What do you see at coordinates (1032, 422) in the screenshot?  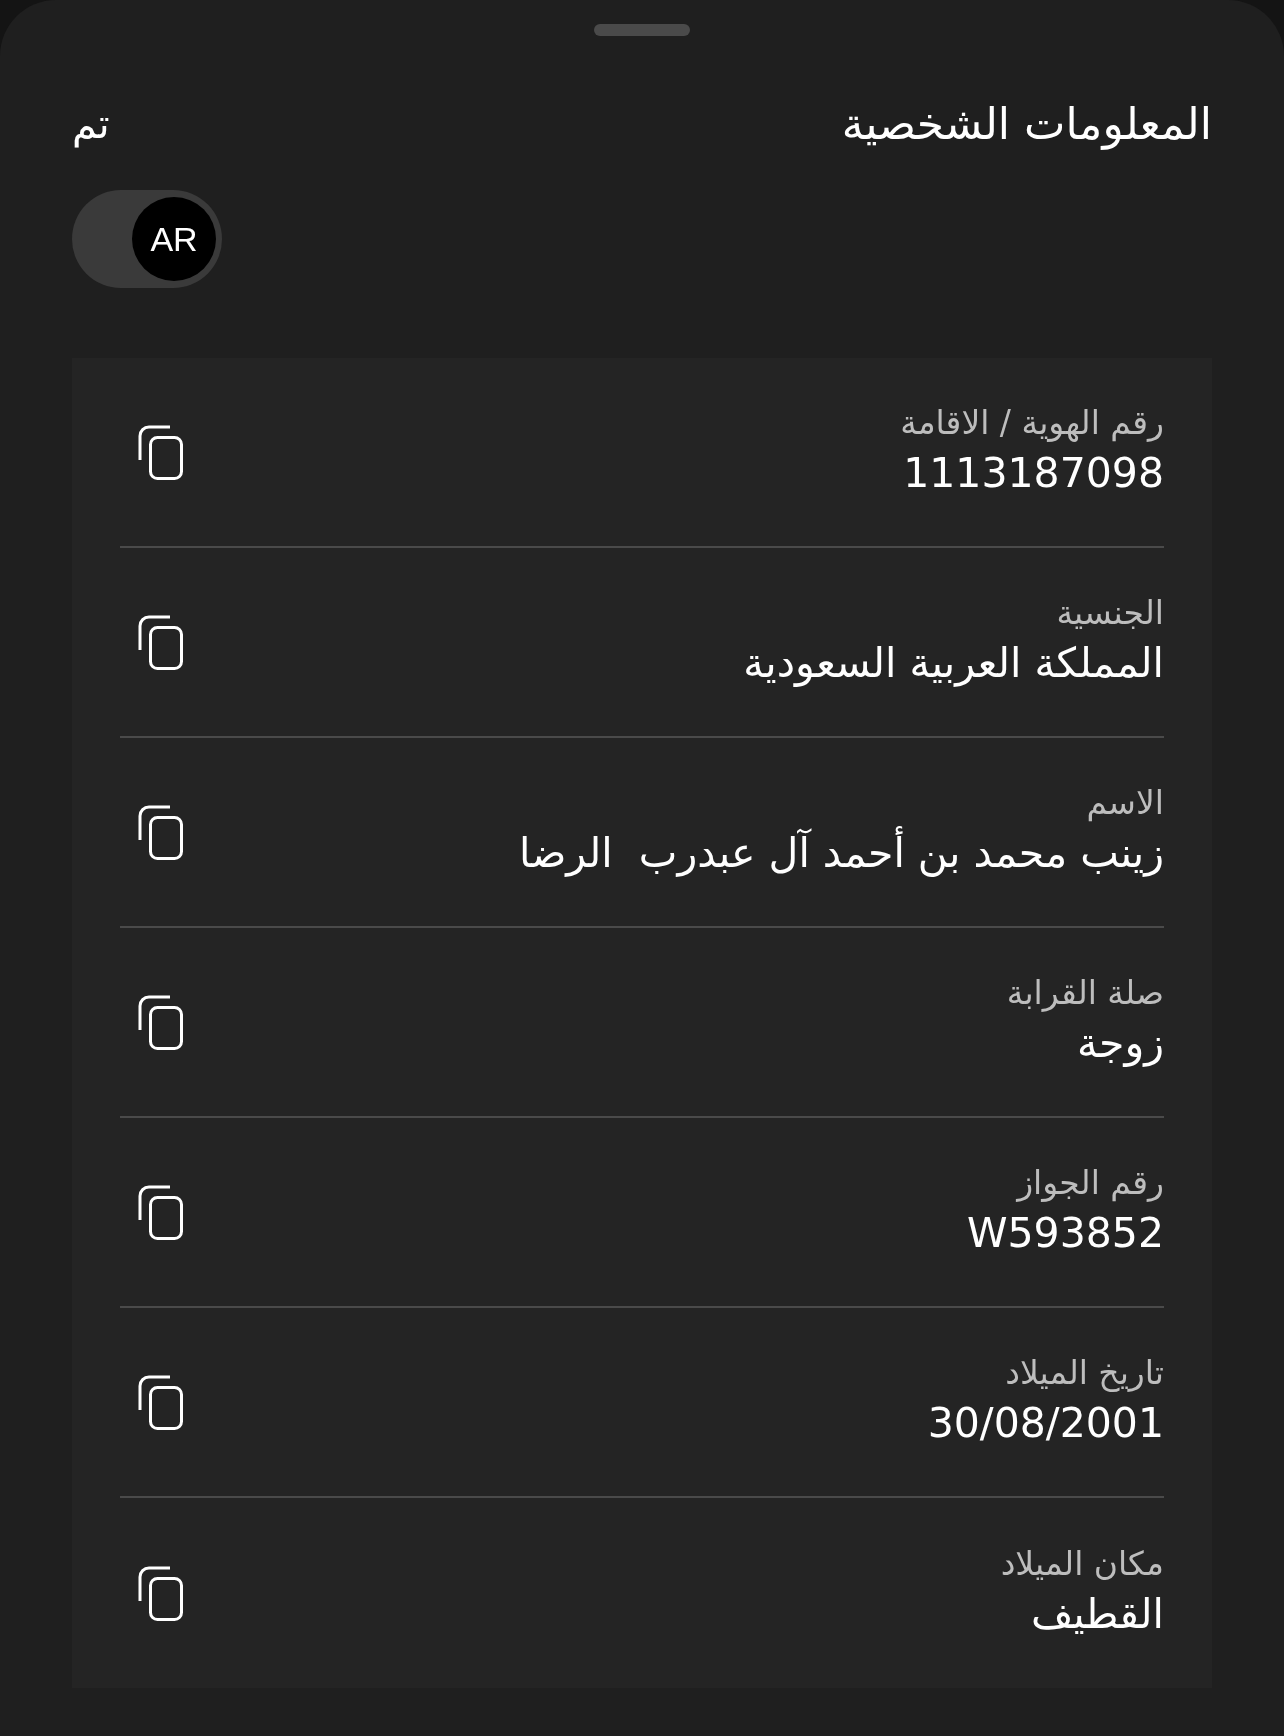 I see `field-label: رقم الهوية / الاقامة` at bounding box center [1032, 422].